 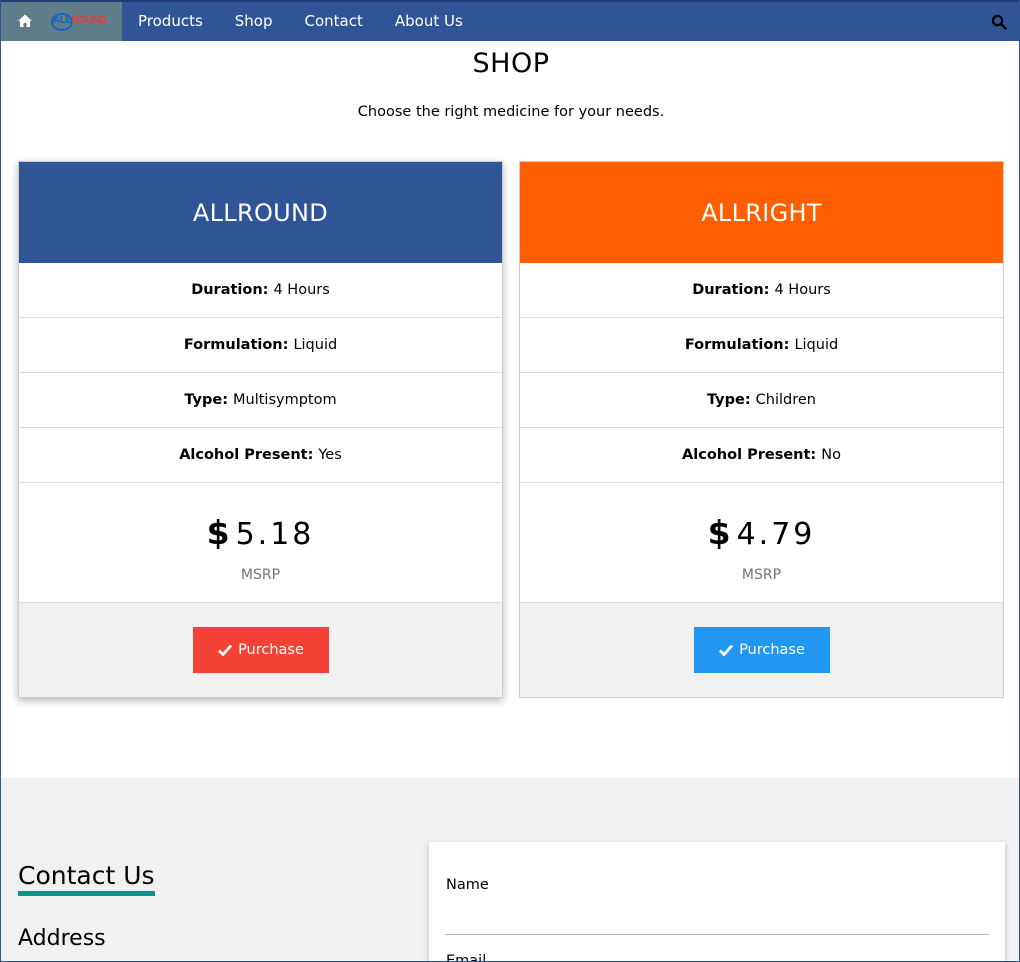 What do you see at coordinates (170, 21) in the screenshot?
I see `nav-link-products: Products` at bounding box center [170, 21].